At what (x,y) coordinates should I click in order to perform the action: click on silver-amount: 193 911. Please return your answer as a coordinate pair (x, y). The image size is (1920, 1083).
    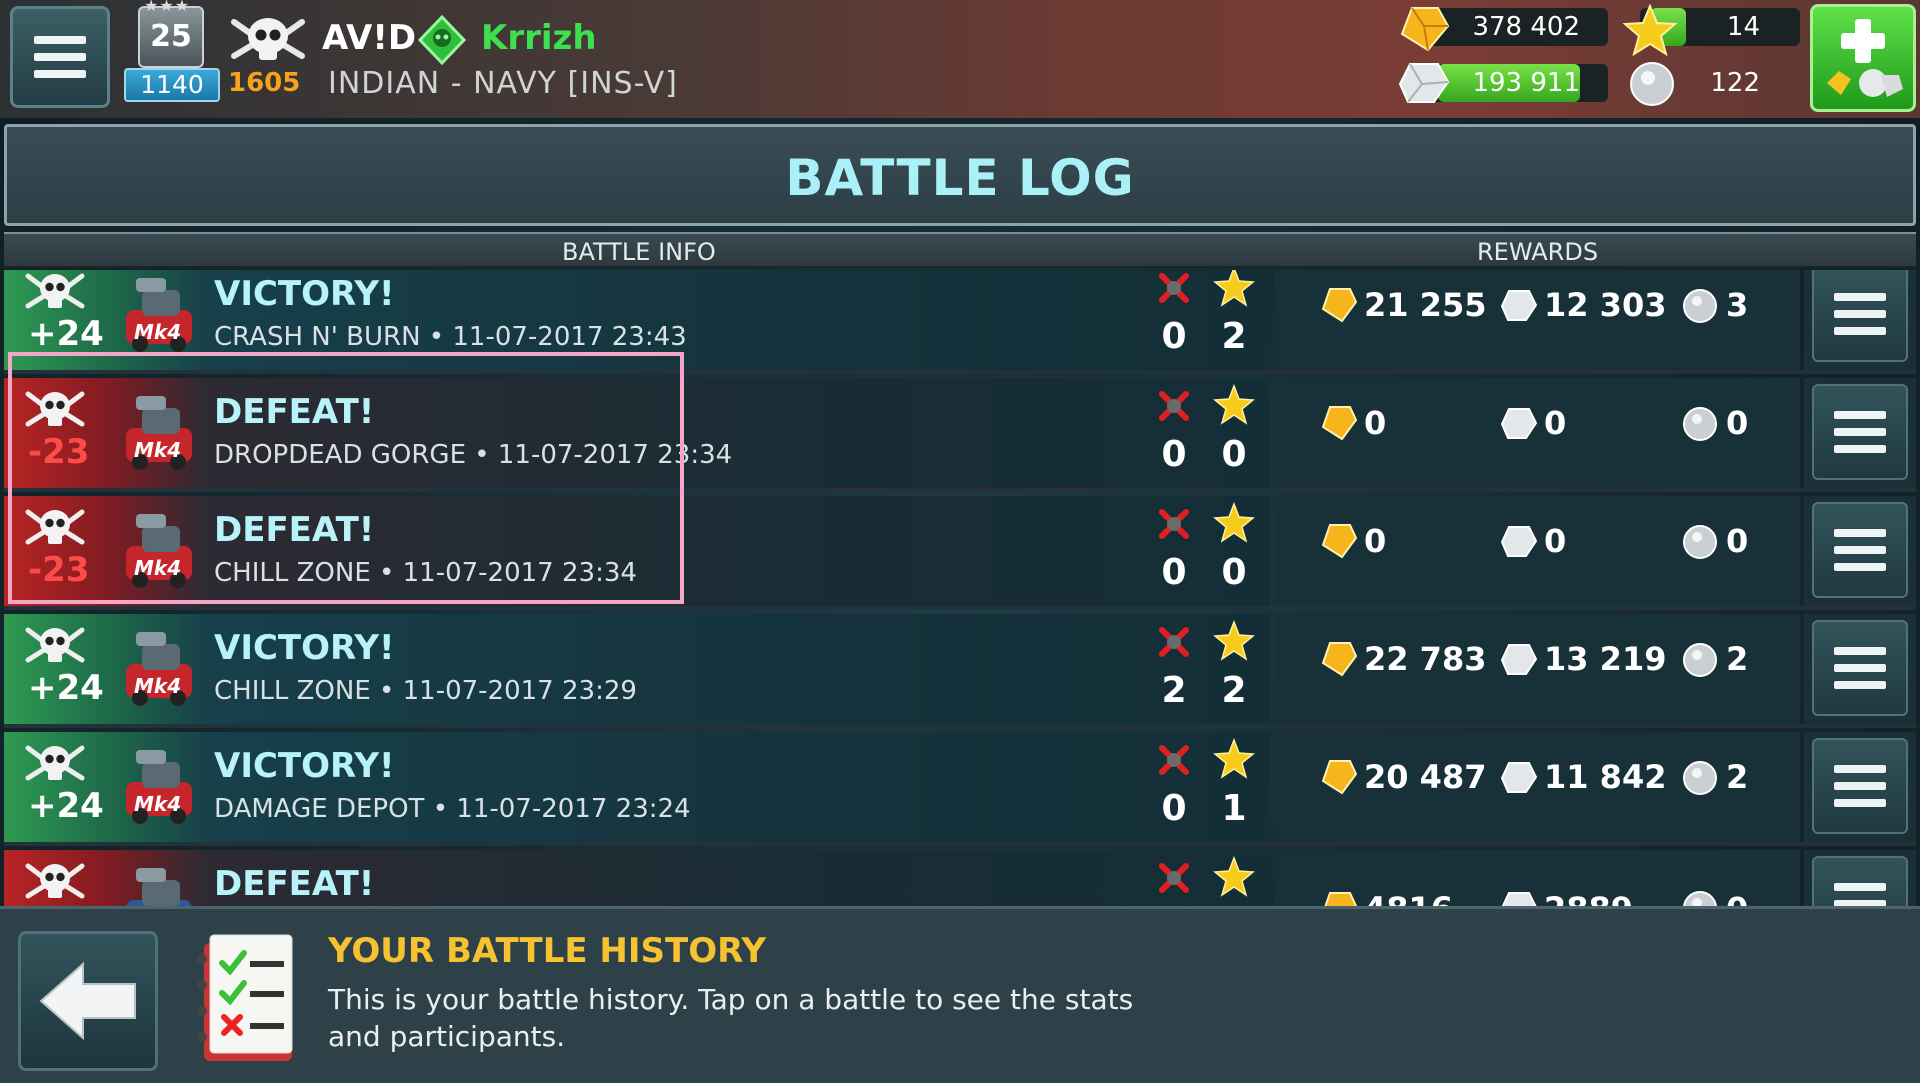
    Looking at the image, I should click on (1526, 83).